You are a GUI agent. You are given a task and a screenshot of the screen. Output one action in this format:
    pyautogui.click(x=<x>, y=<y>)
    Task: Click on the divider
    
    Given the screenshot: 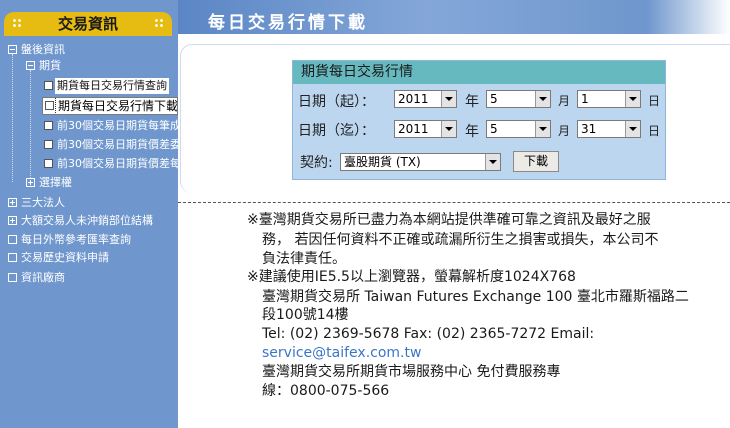 What is the action you would take?
    pyautogui.click(x=454, y=202)
    